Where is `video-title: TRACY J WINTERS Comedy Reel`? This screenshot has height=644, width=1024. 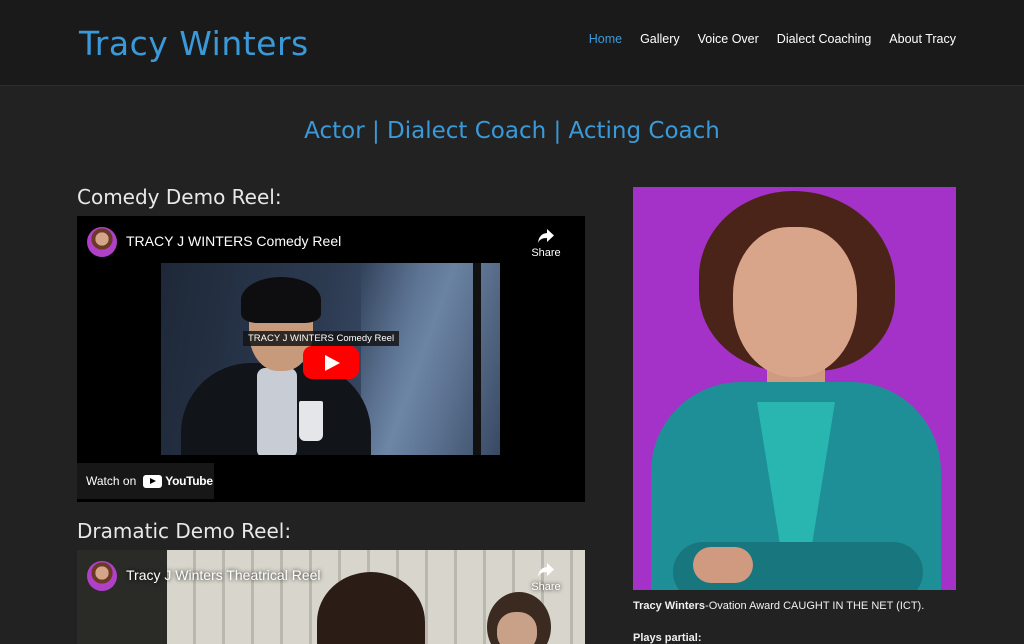 video-title: TRACY J WINTERS Comedy Reel is located at coordinates (233, 241).